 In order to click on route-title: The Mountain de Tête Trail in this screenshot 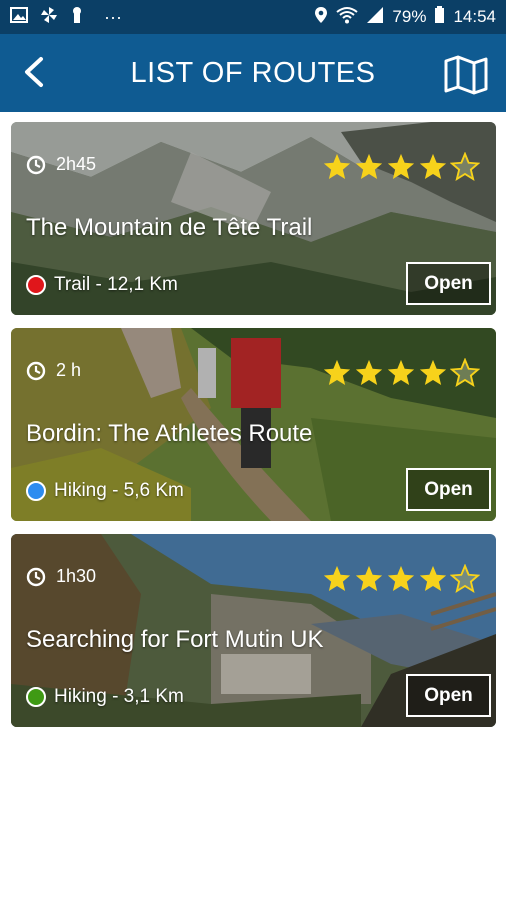, I will do `click(169, 227)`.